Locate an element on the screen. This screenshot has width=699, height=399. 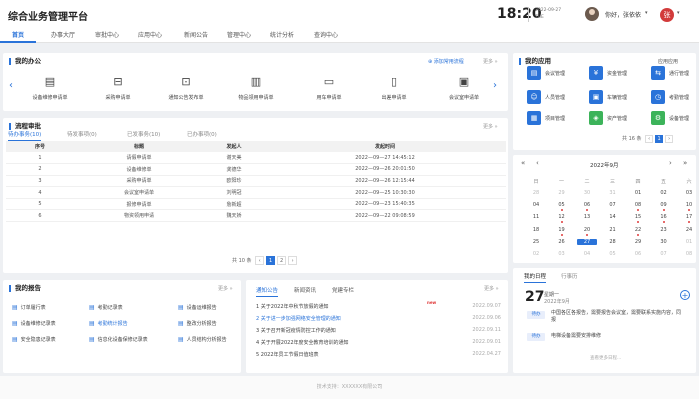
asset-icon: ◈ is located at coordinates (596, 118).